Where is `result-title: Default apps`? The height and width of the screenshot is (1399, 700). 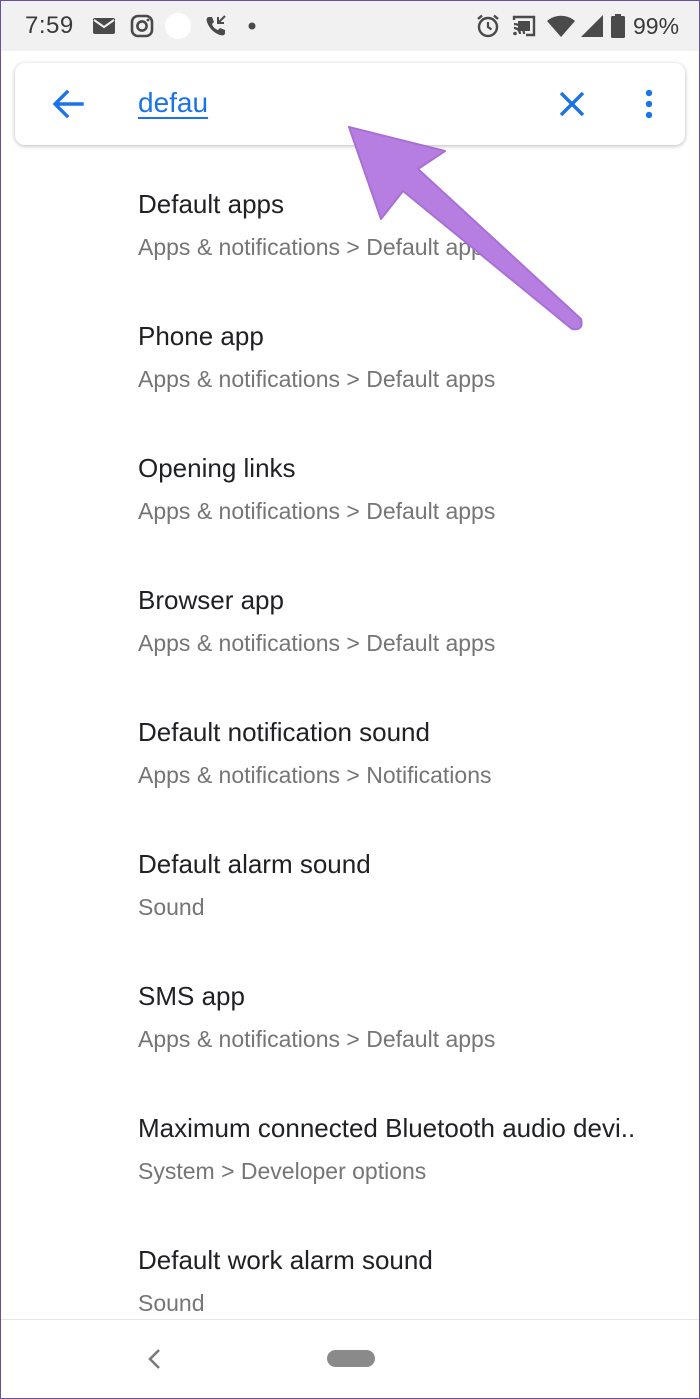
result-title: Default apps is located at coordinates (211, 204).